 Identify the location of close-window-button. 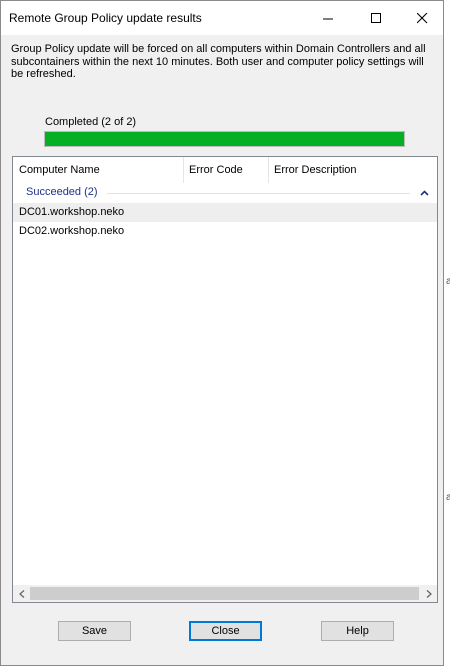
(422, 18).